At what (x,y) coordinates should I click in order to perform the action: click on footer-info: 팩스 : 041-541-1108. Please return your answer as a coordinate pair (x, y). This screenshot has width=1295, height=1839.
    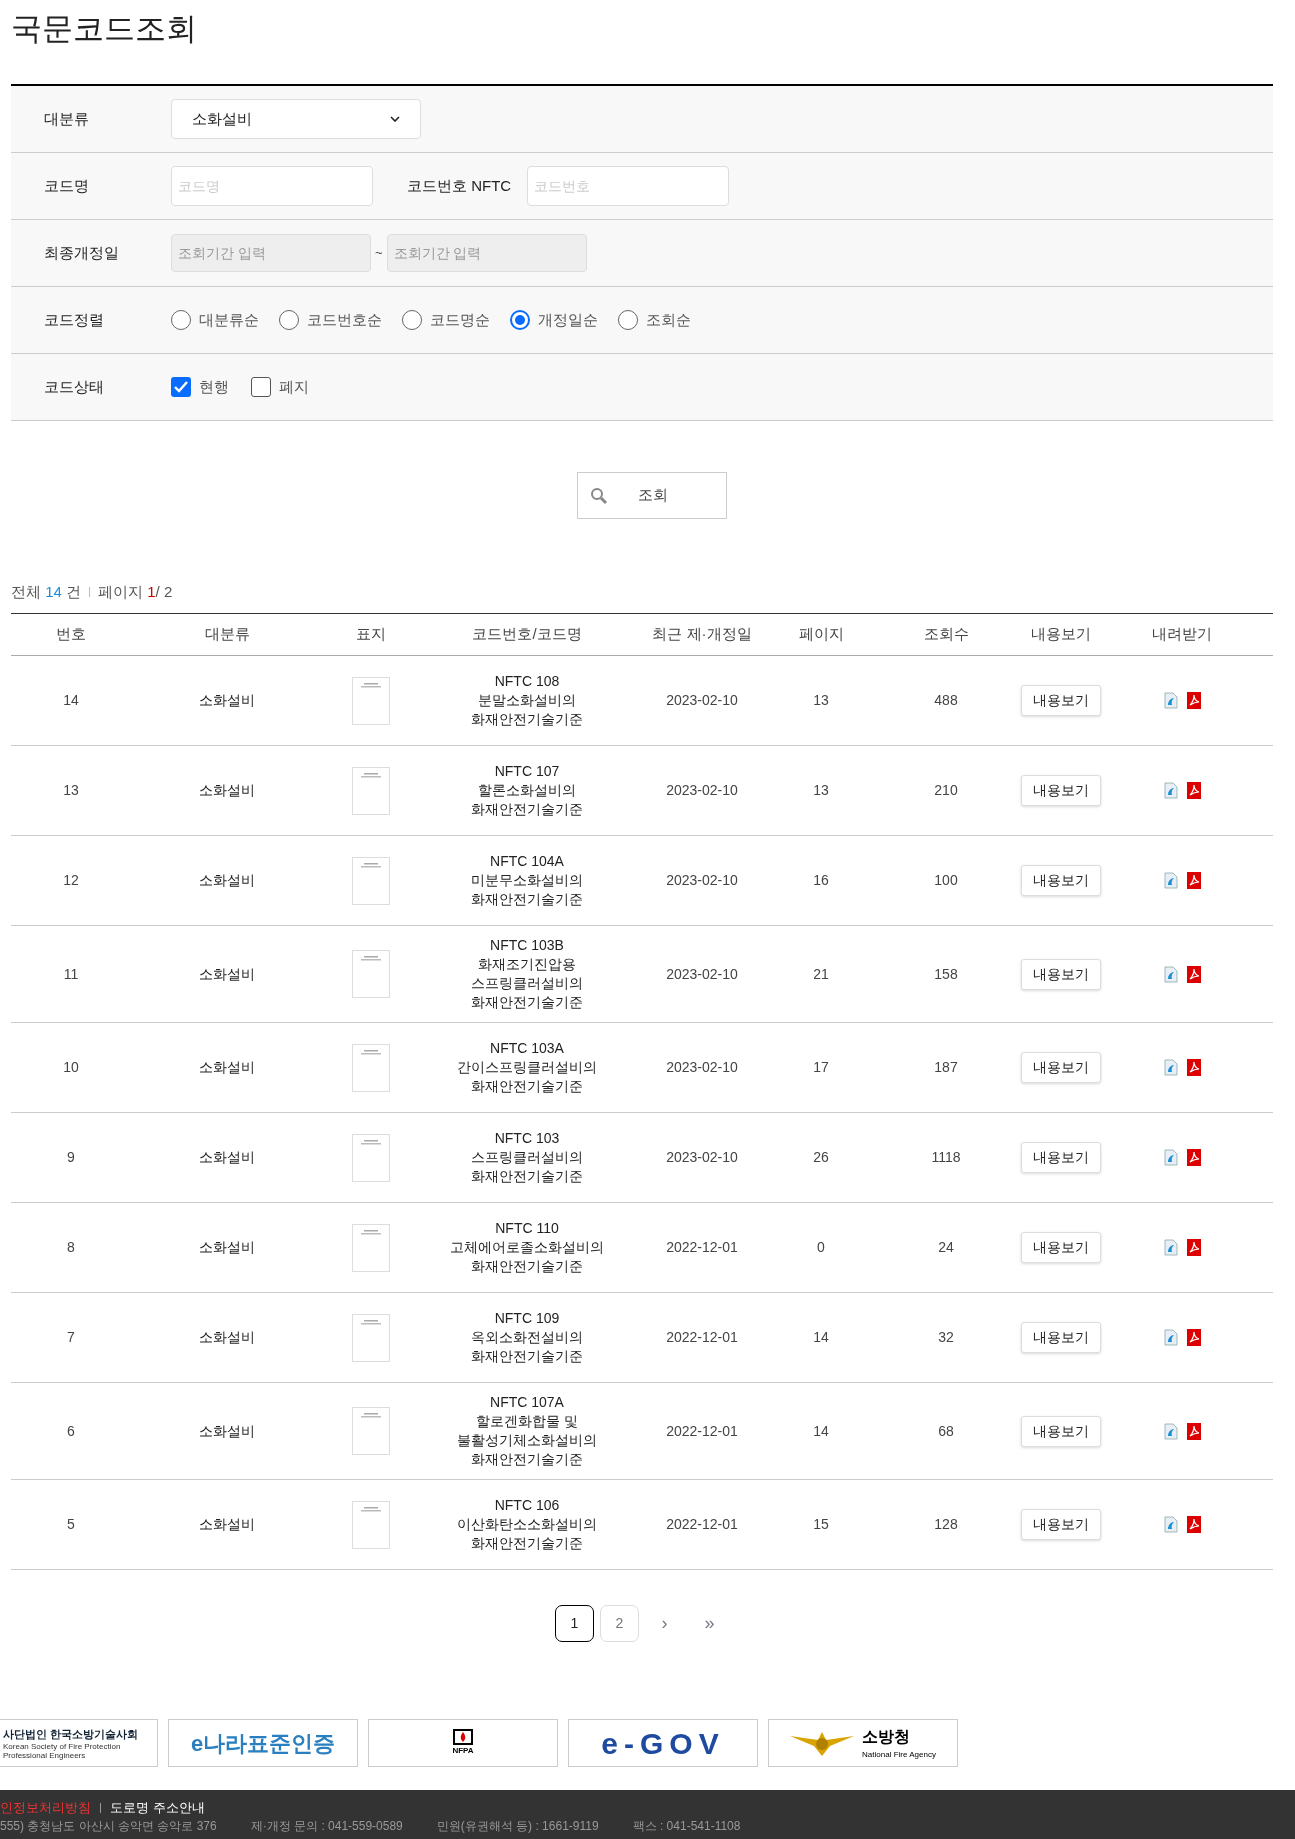
    Looking at the image, I should click on (686, 1826).